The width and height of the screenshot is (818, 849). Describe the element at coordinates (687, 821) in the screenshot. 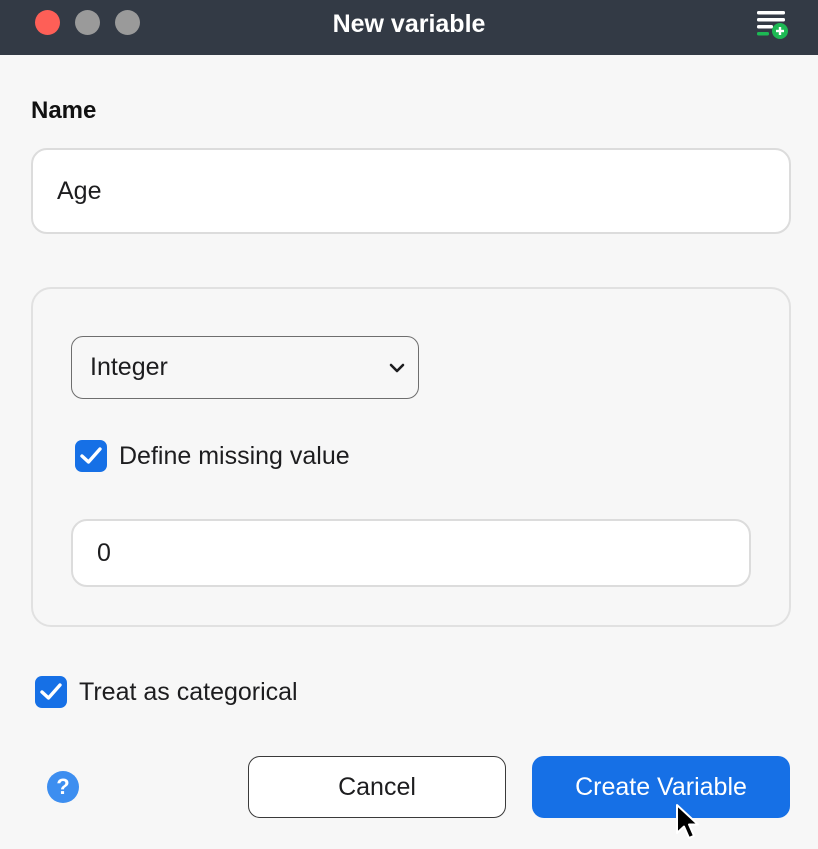

I see `mouse-pointer-icon` at that location.